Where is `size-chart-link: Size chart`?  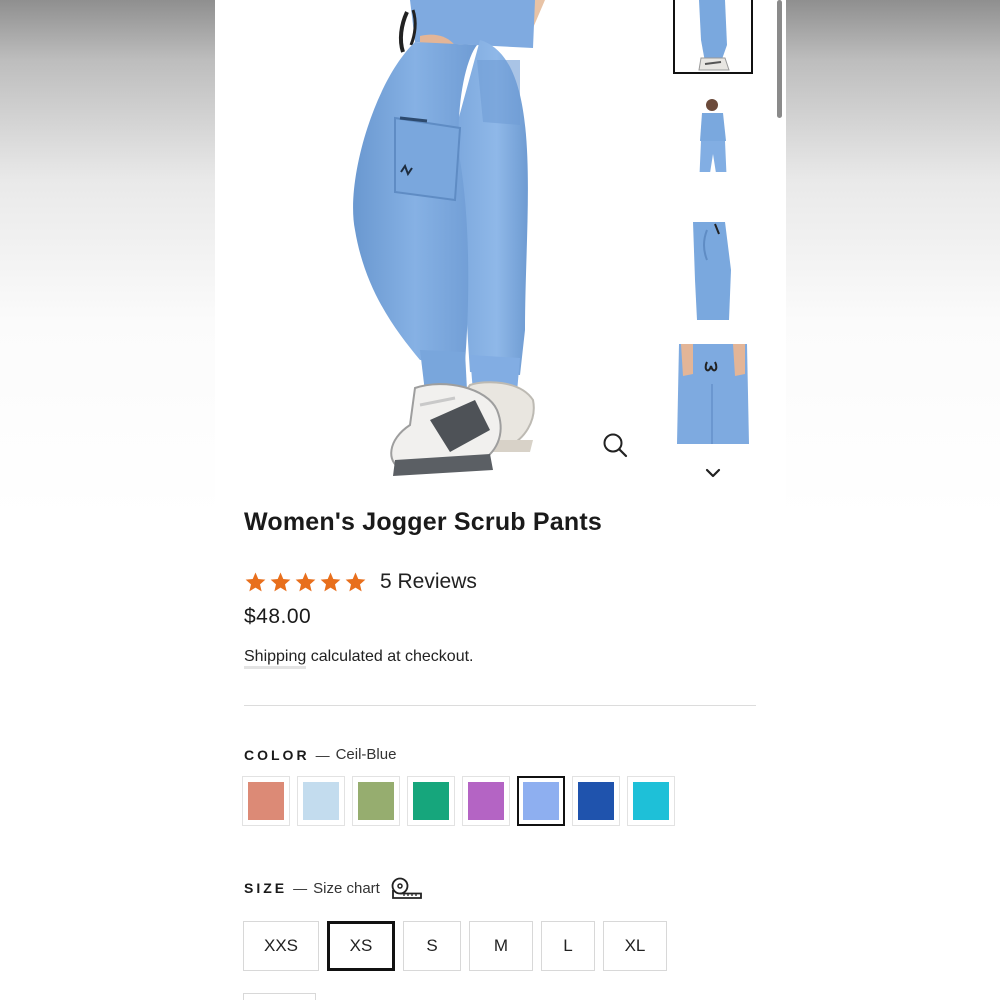
size-chart-link: Size chart is located at coordinates (346, 888).